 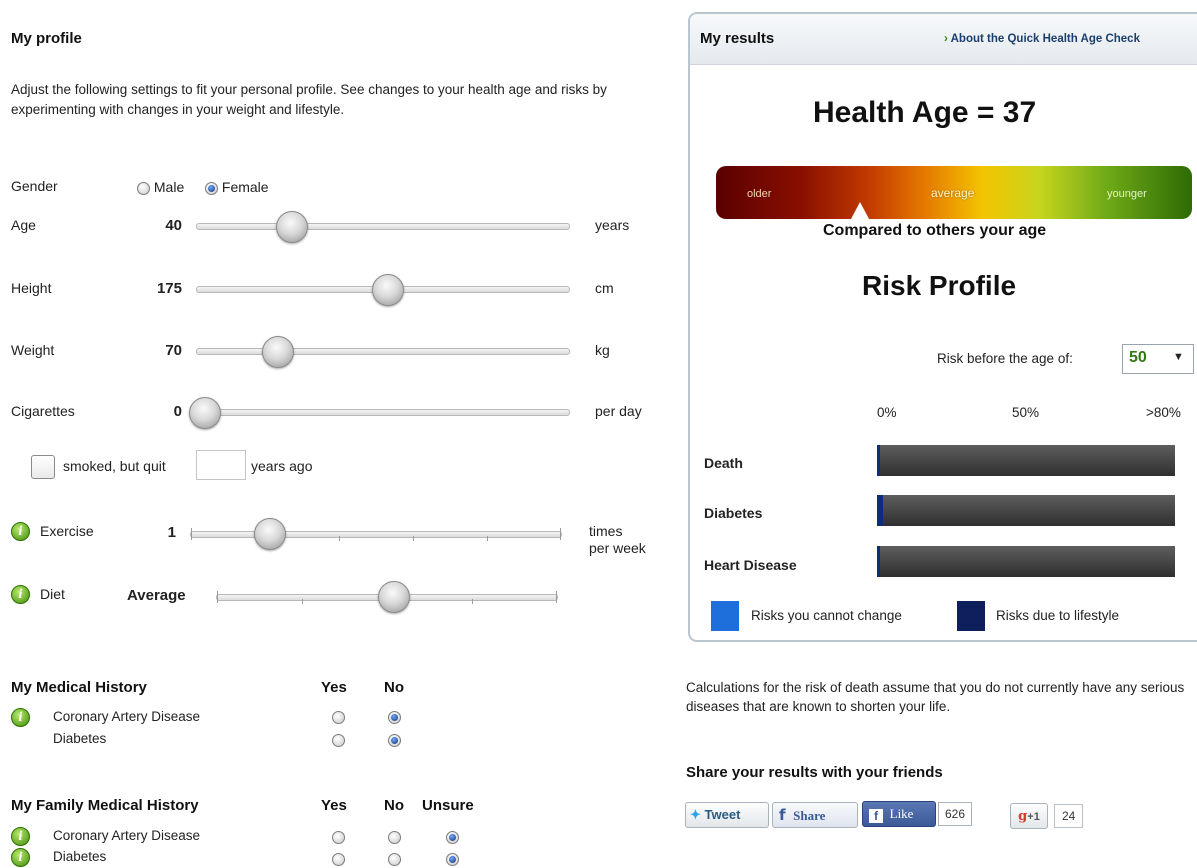 I want to click on medical-history-title: My Medical History, so click(x=79, y=687).